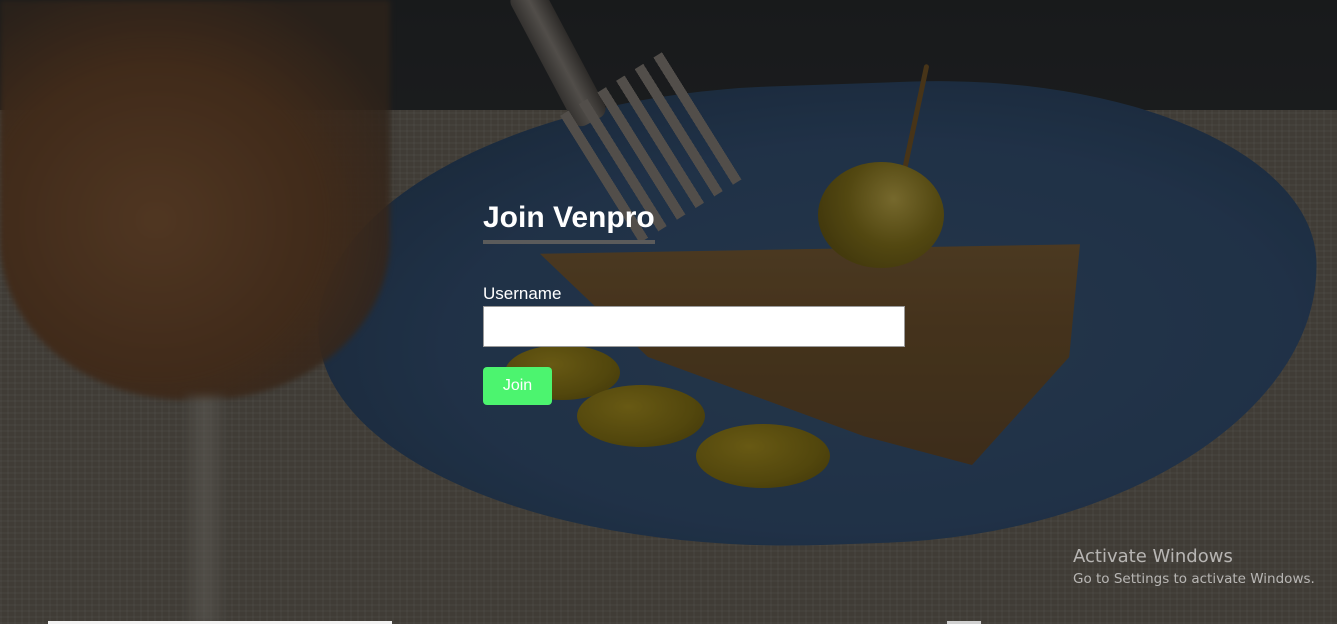  Describe the element at coordinates (569, 221) in the screenshot. I see `form-title: Join Venpro` at that location.